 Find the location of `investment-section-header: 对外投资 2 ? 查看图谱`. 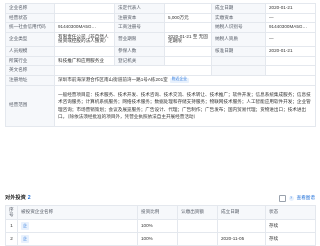

investment-section-header: 对外投资 2 ? 查看图谱 is located at coordinates (160, 198).